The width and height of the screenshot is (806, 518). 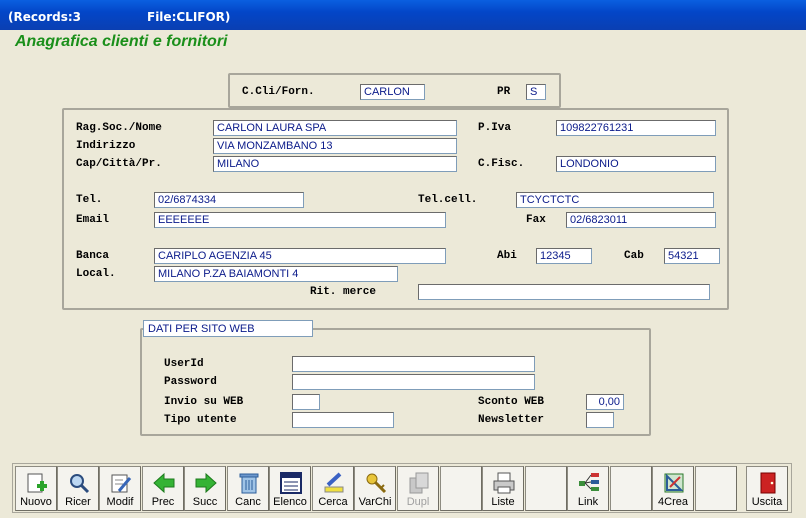 What do you see at coordinates (564, 256) in the screenshot?
I see `abi-field: 12345` at bounding box center [564, 256].